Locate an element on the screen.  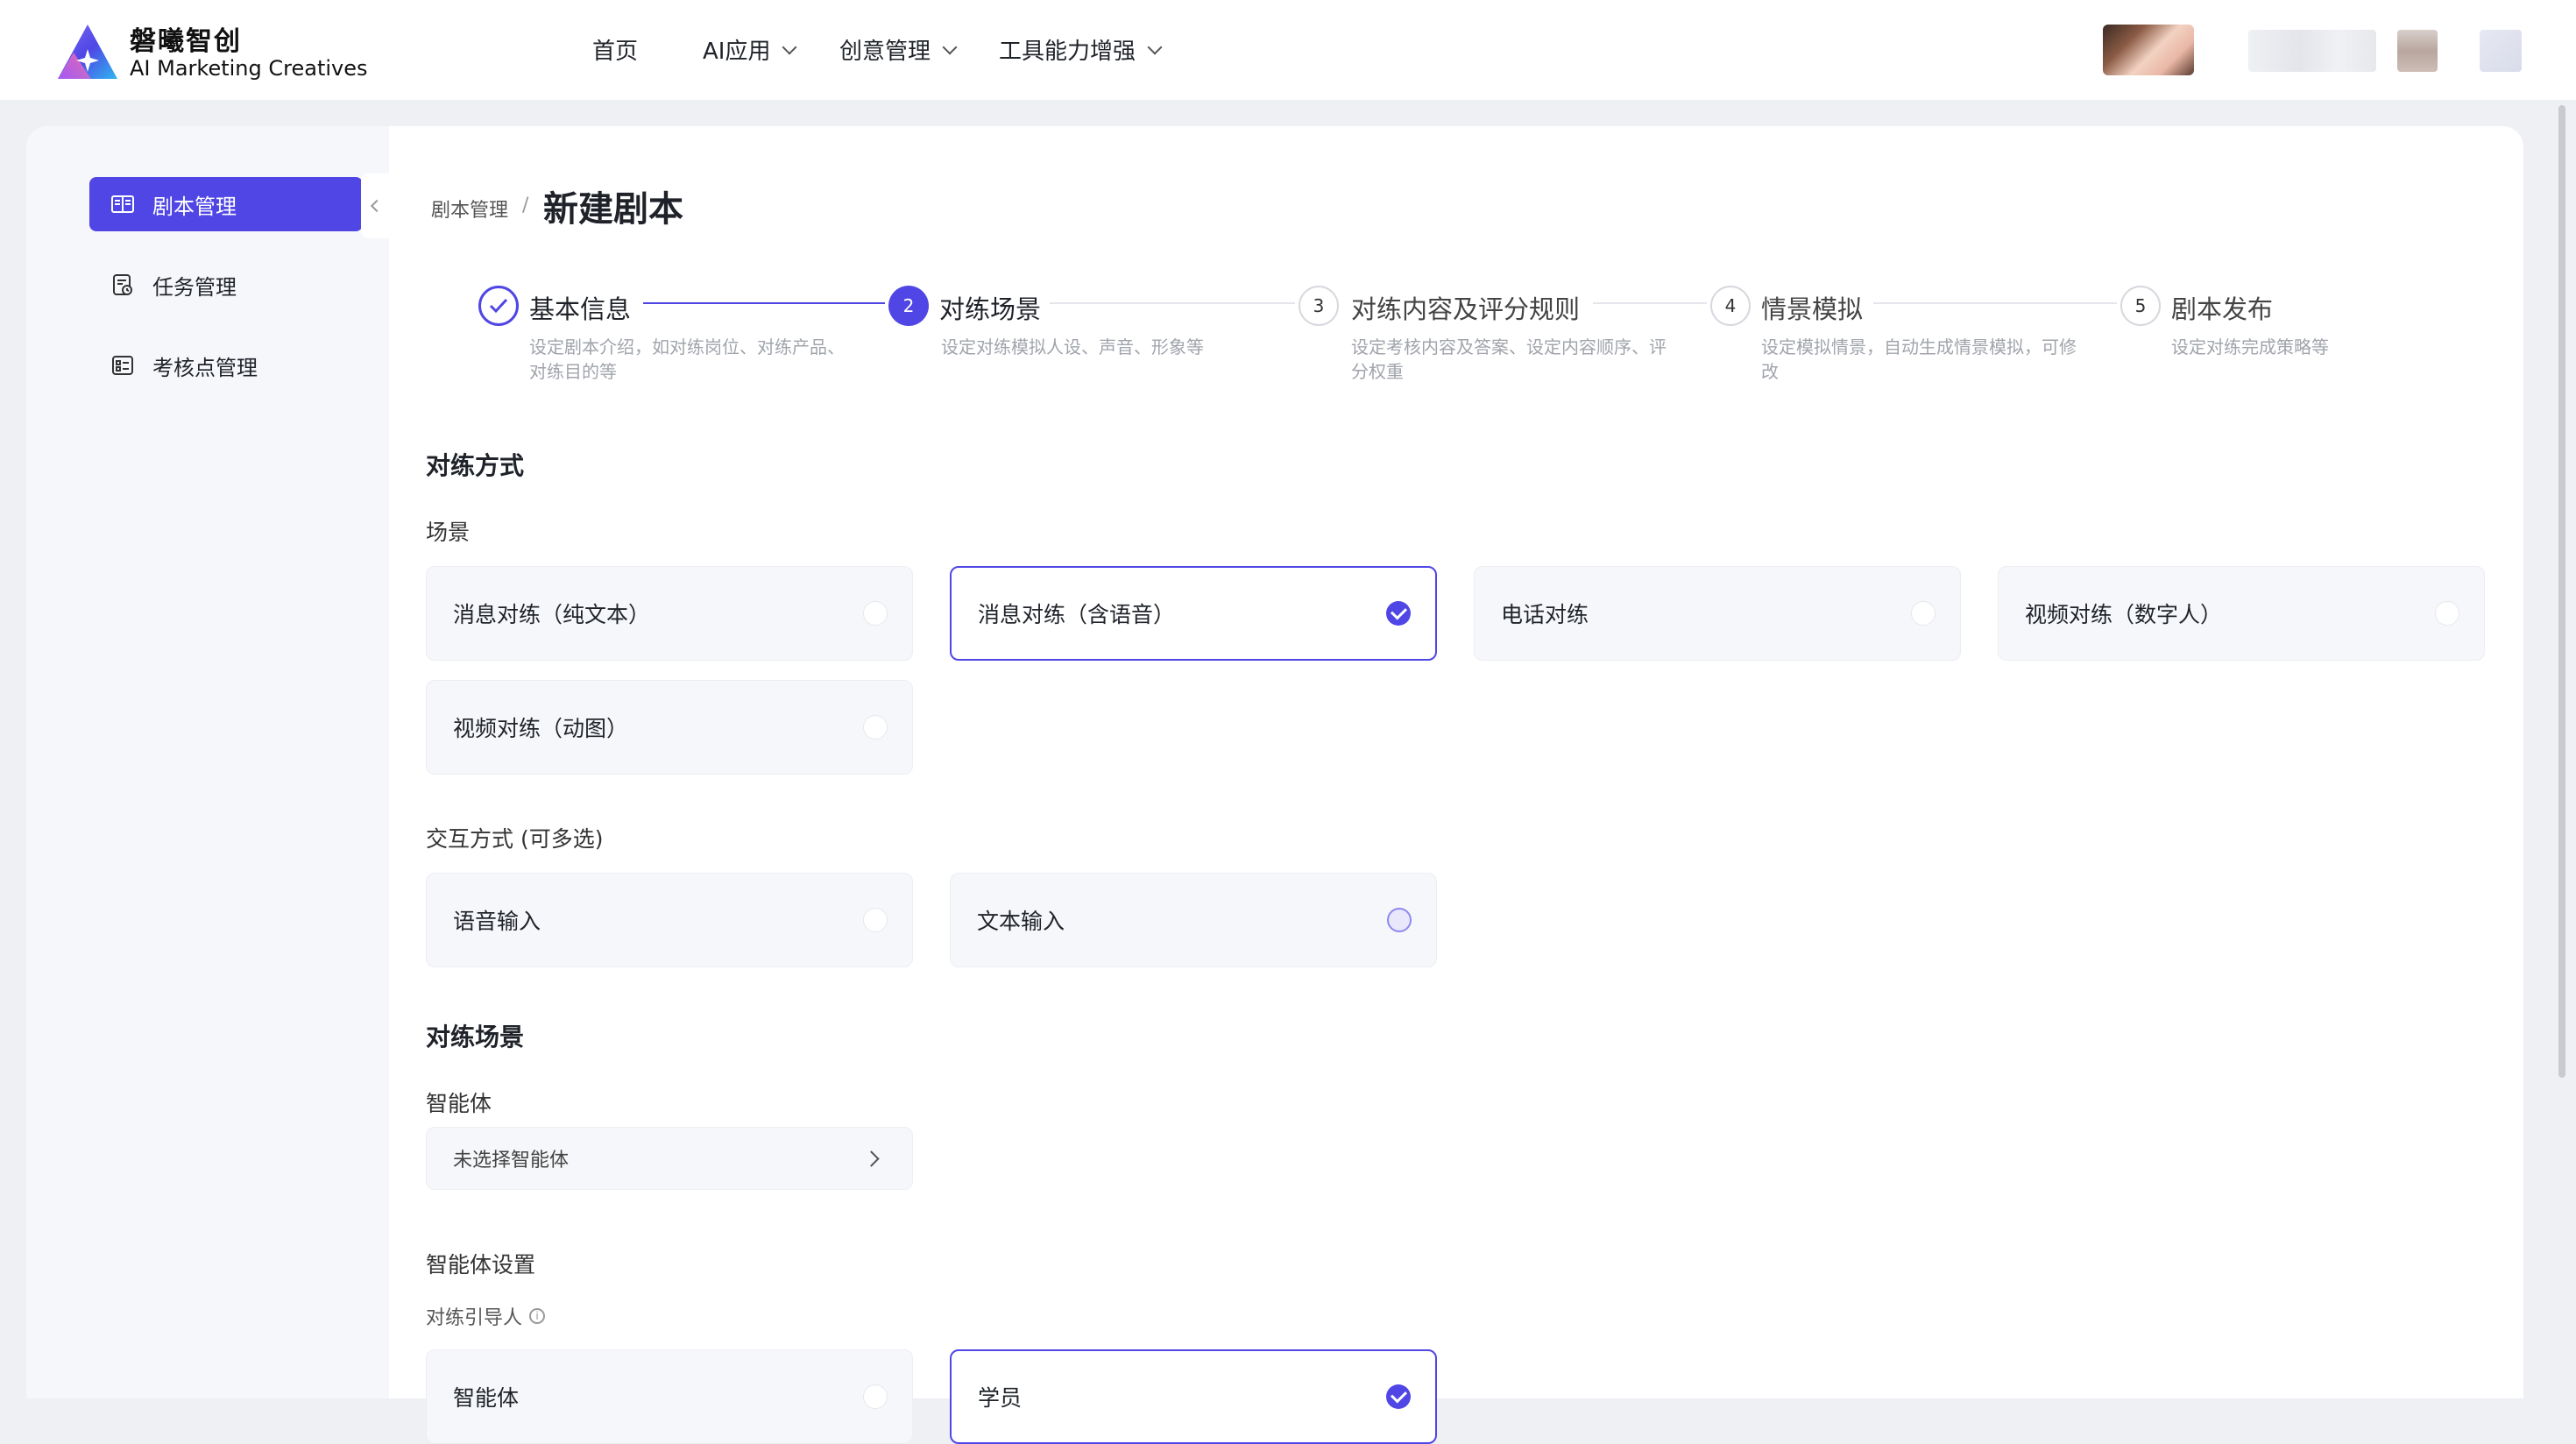
guide-option-label: 学员 is located at coordinates (1000, 1398).